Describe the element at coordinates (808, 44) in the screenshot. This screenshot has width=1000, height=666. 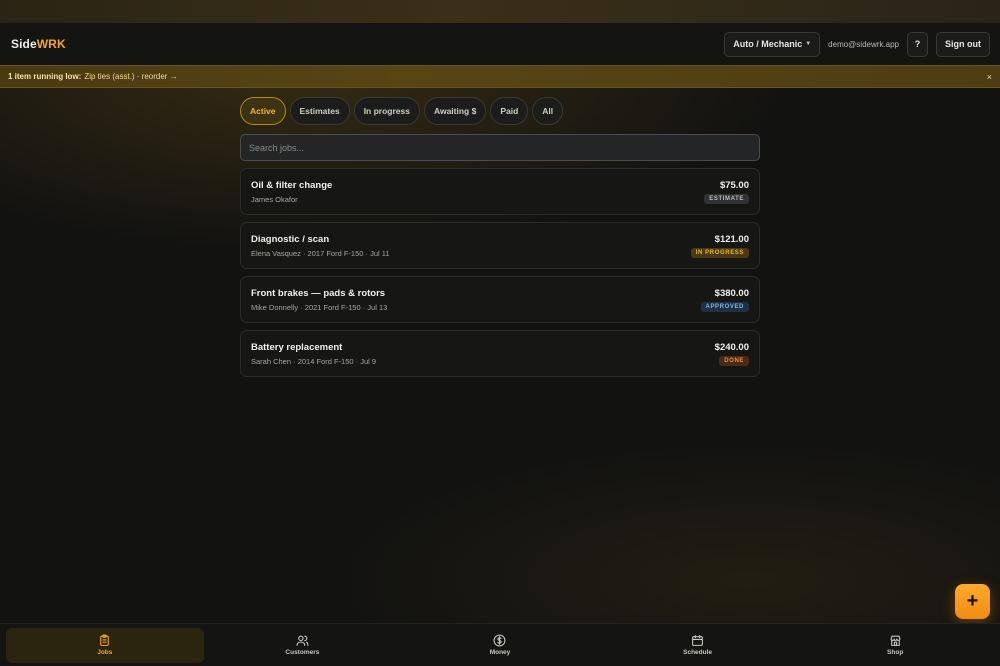
I see `caret-down-icon: ▼` at that location.